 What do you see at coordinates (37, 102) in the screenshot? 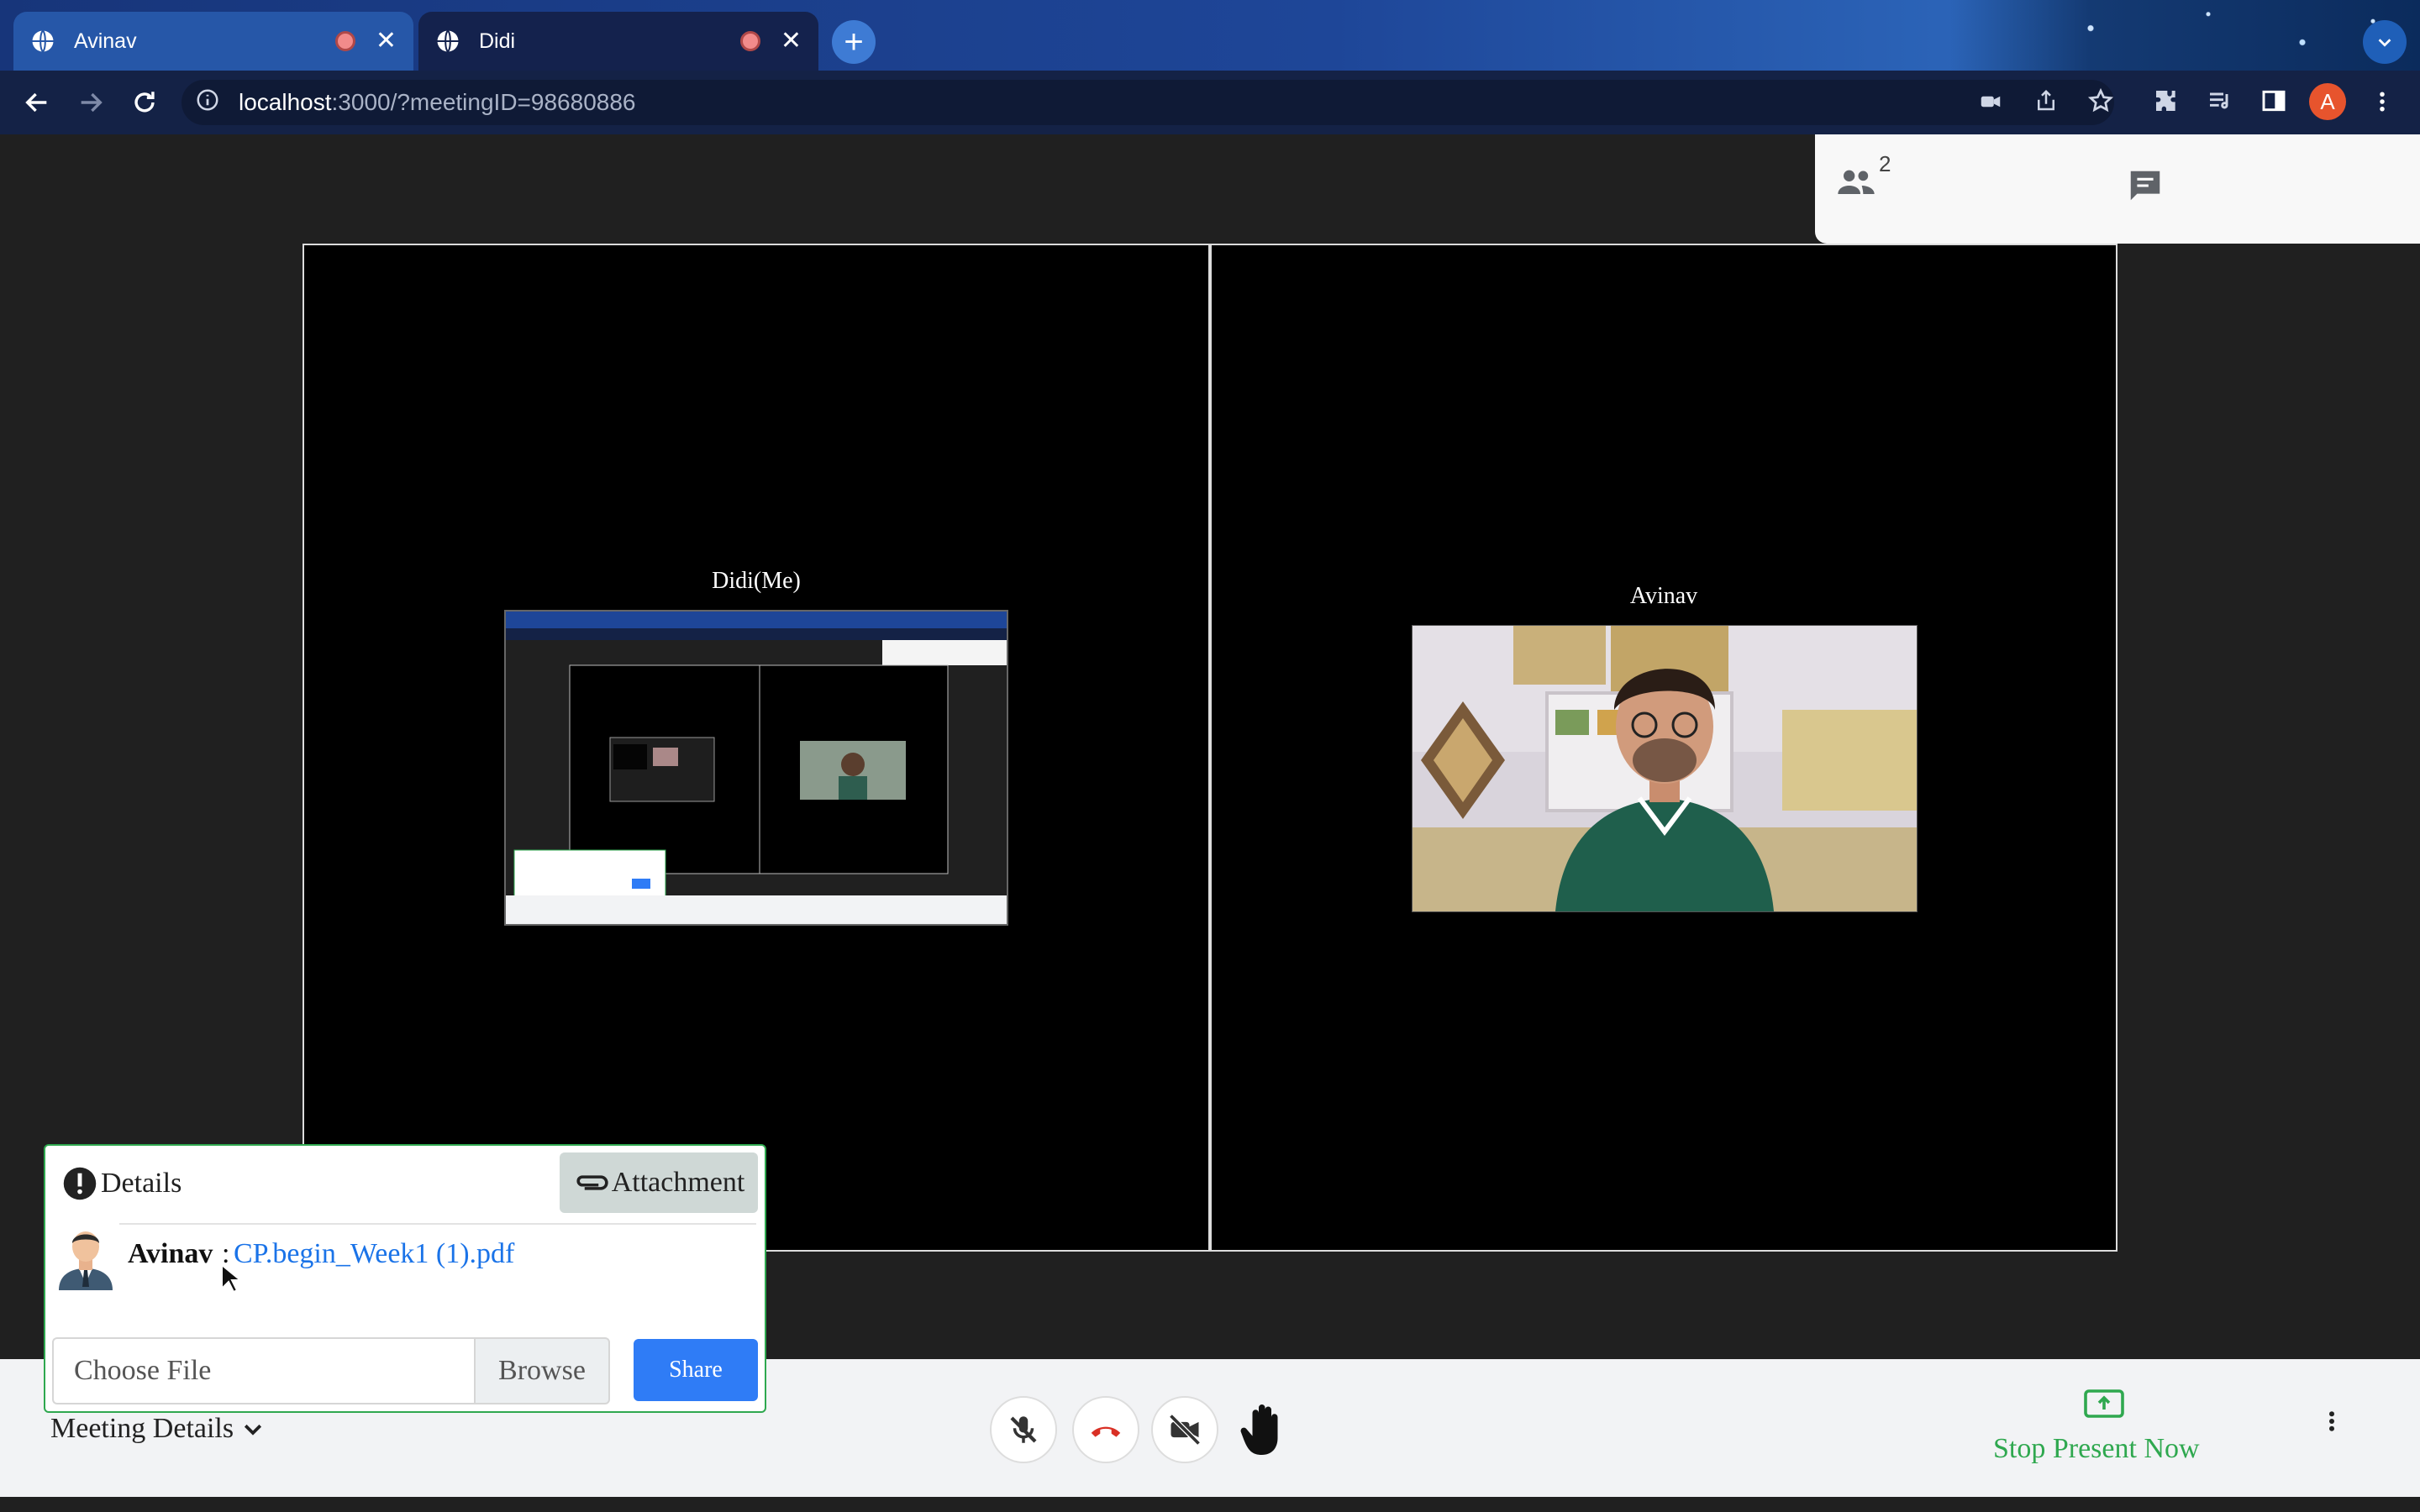
I see `back-icon` at bounding box center [37, 102].